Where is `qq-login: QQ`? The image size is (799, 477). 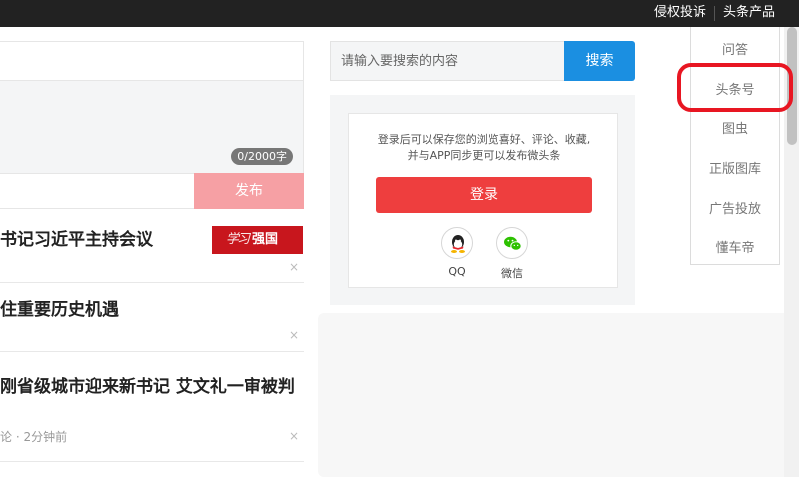 qq-login: QQ is located at coordinates (457, 252).